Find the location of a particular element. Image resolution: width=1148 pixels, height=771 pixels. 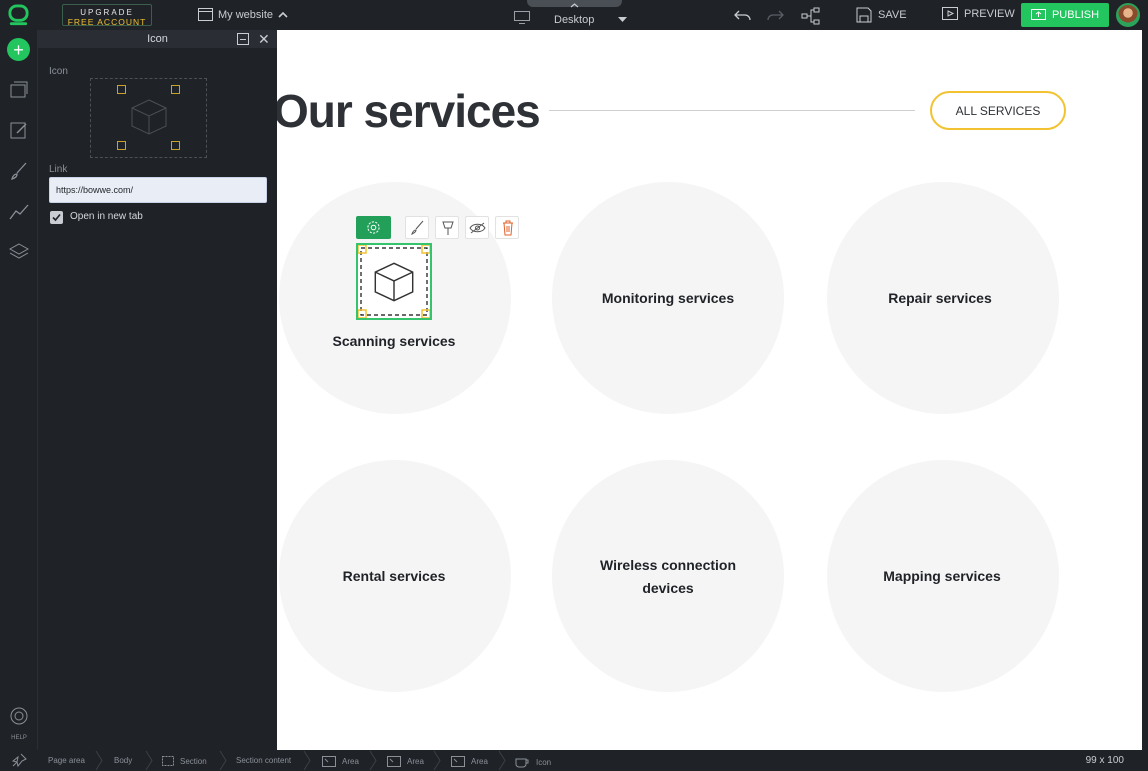

hide-button is located at coordinates (477, 227).